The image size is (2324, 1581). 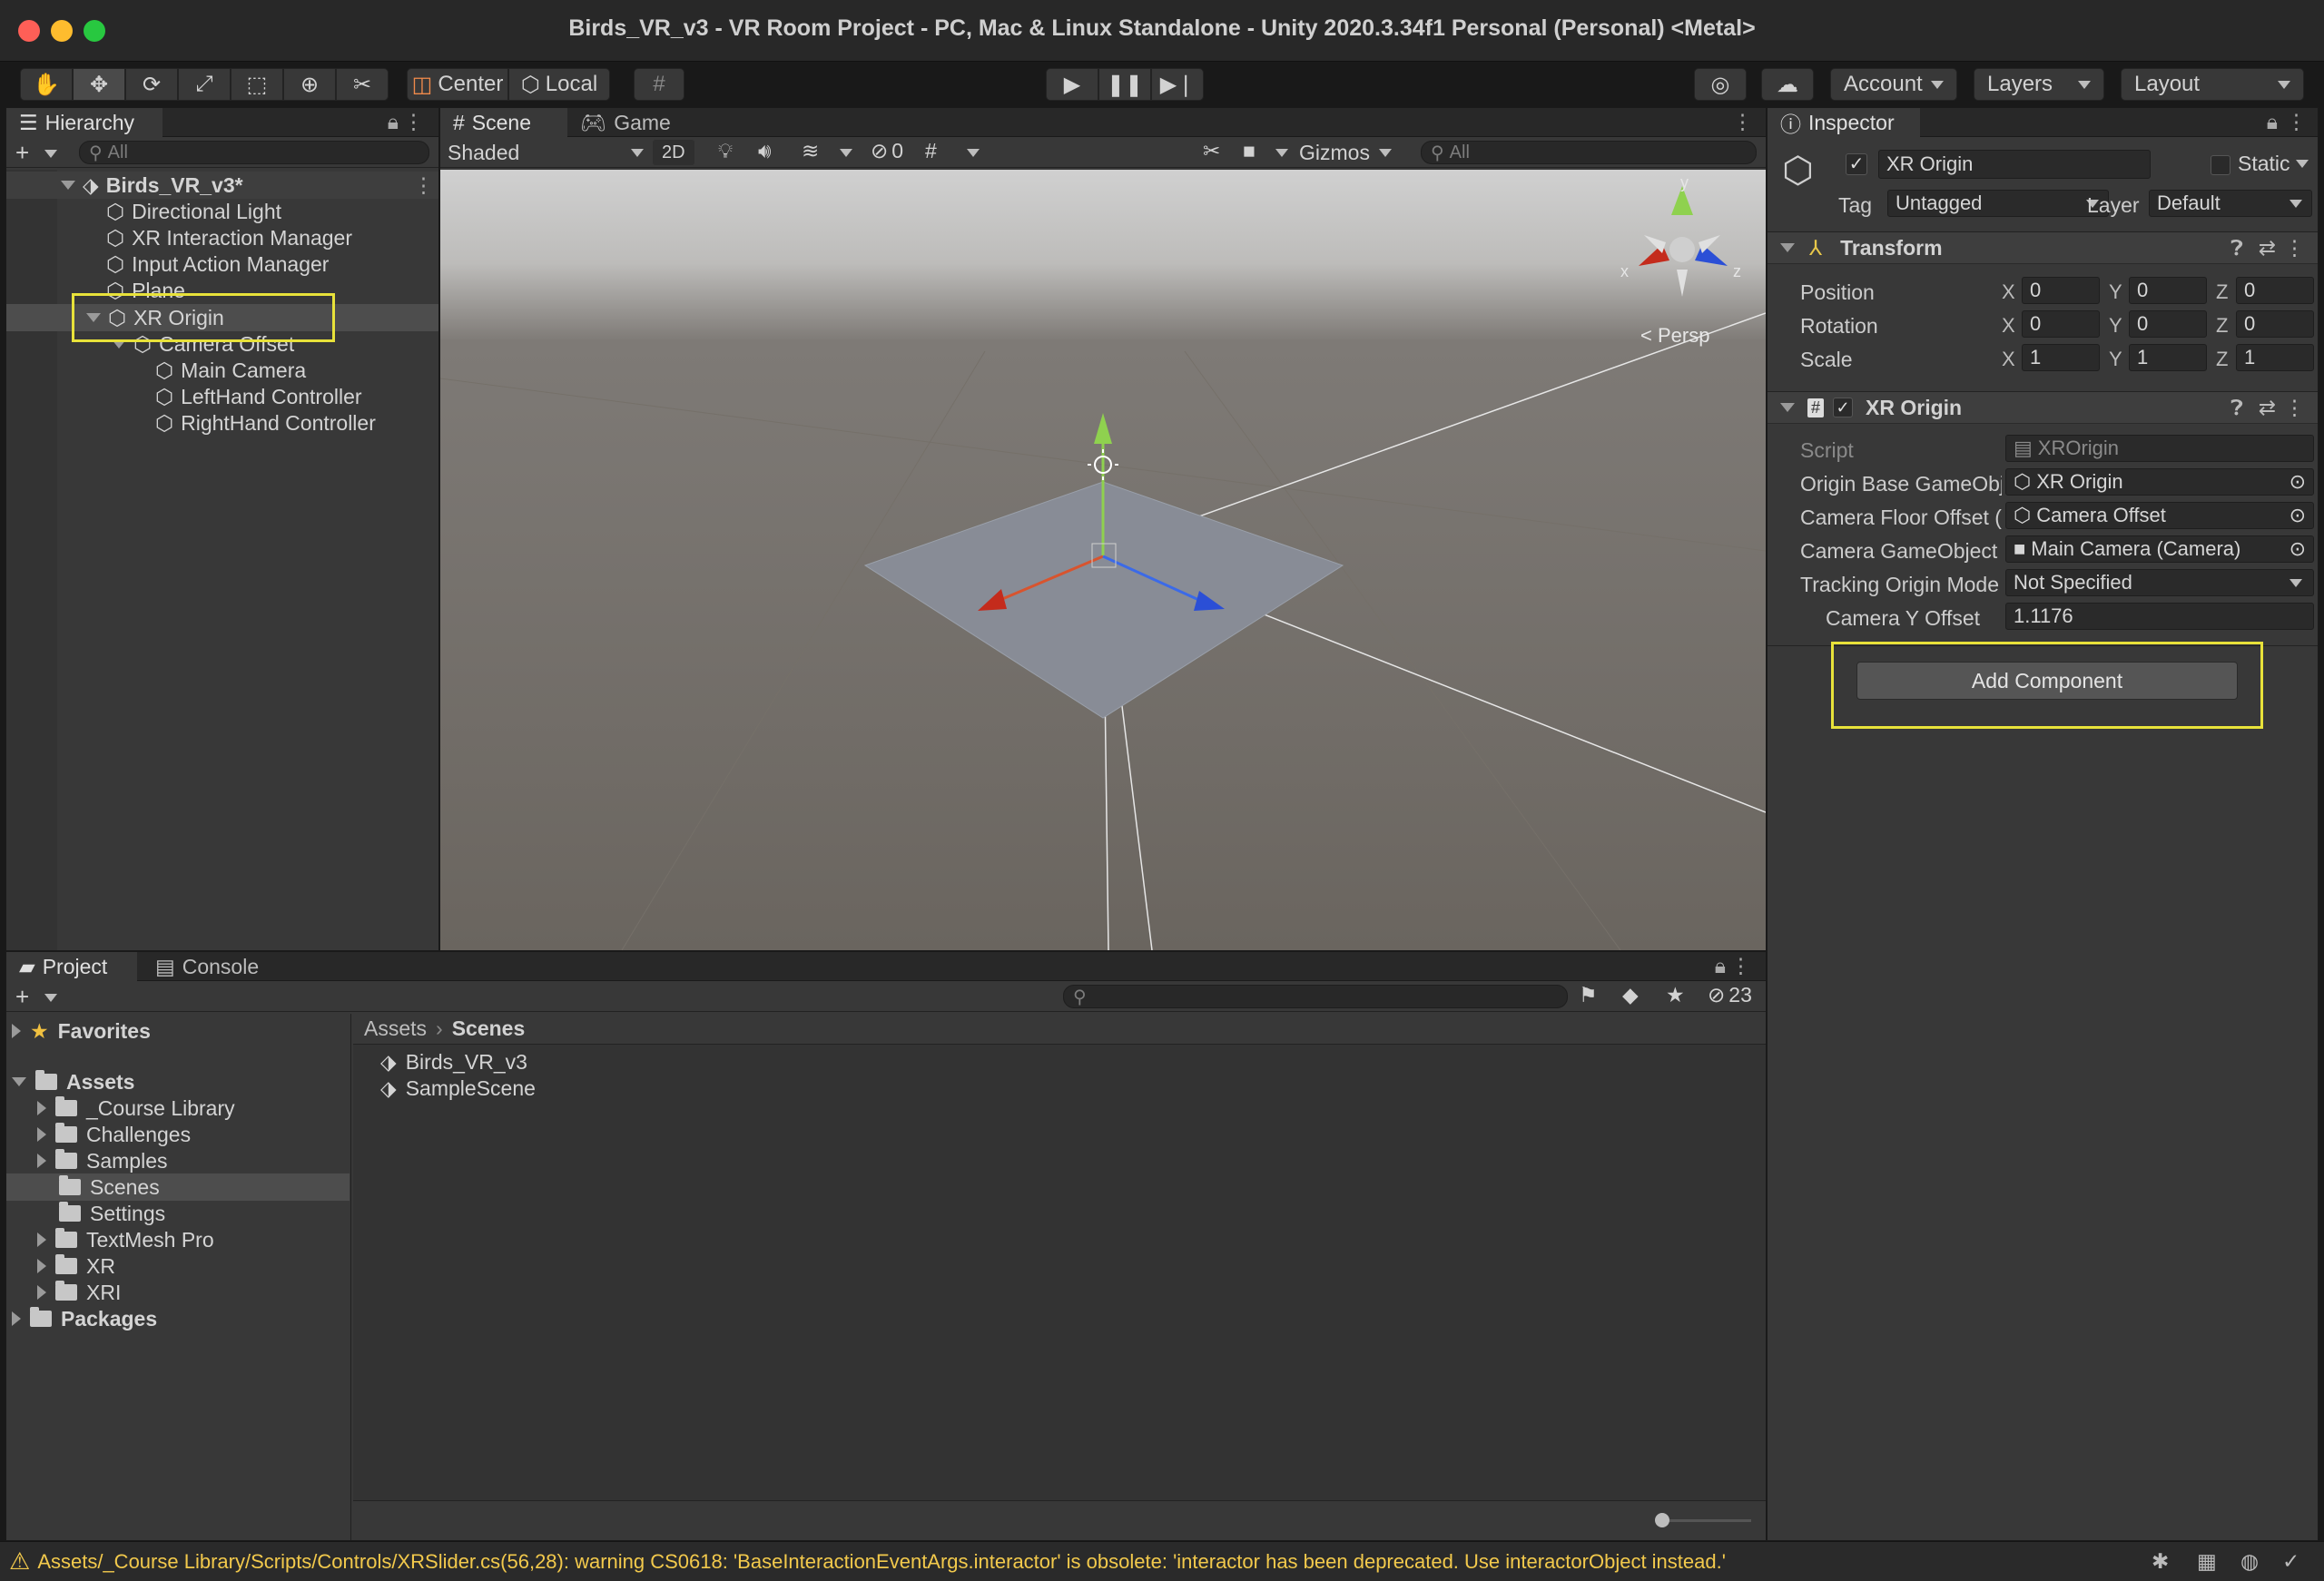 What do you see at coordinates (2290, 1561) in the screenshot?
I see `progress-check-icon: ✓` at bounding box center [2290, 1561].